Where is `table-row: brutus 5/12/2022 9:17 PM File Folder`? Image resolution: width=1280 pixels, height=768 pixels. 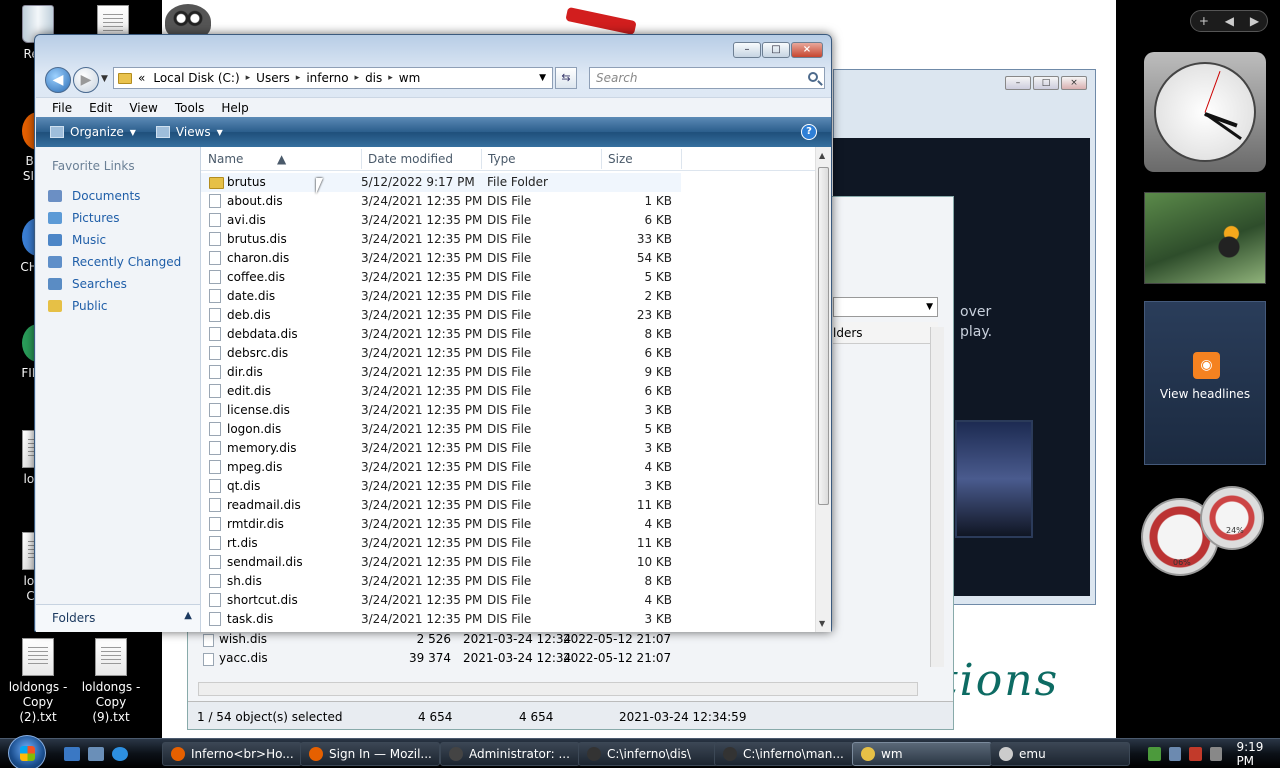
table-row: brutus 5/12/2022 9:17 PM File Folder is located at coordinates (441, 182).